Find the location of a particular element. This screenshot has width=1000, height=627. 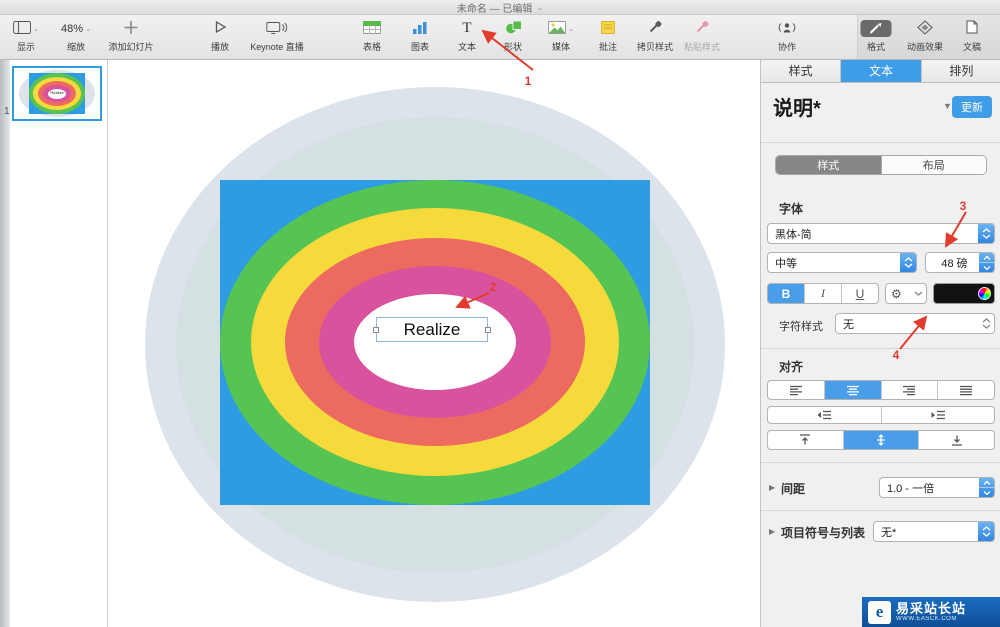

window-title: 未命名 — 已编辑 is located at coordinates (494, 9).